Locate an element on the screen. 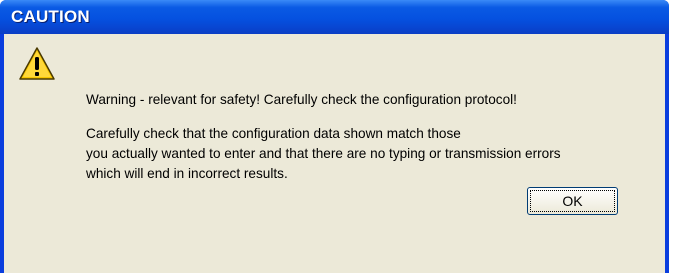 The height and width of the screenshot is (273, 676). ok-button-label: OK is located at coordinates (572, 201).